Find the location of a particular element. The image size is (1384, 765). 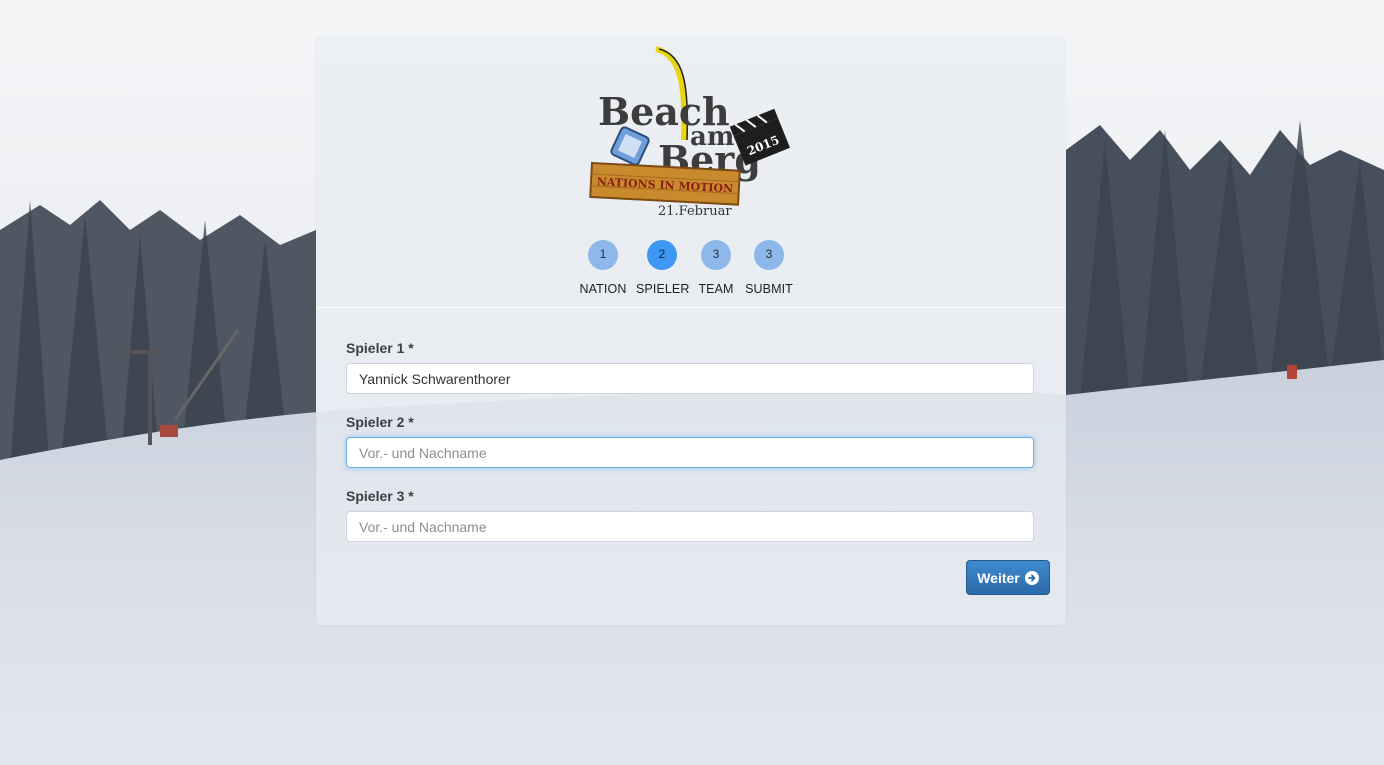

step-nation: 1 NATION is located at coordinates (603, 268).